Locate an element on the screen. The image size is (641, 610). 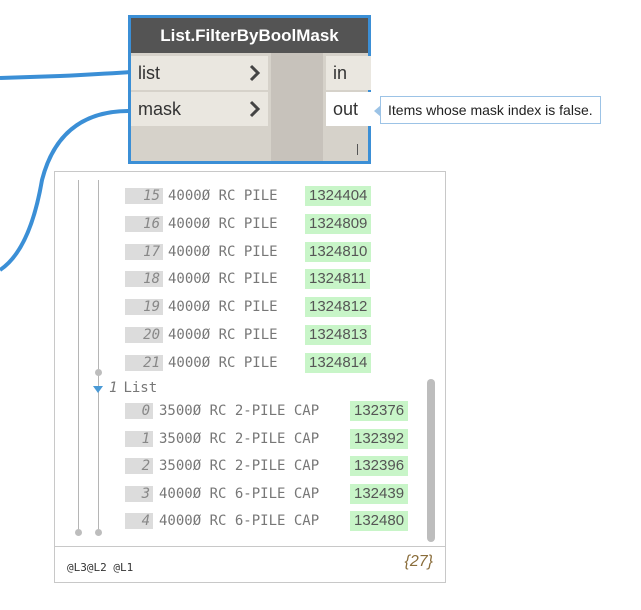
item-index: 0 is located at coordinates (139, 411).